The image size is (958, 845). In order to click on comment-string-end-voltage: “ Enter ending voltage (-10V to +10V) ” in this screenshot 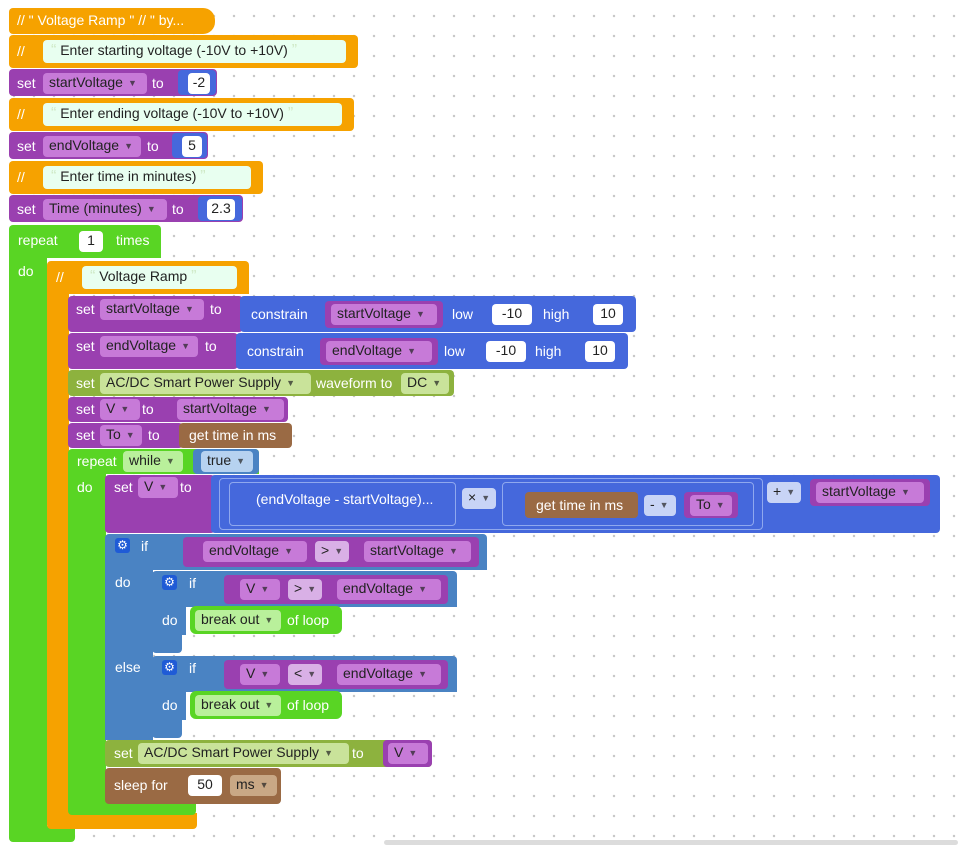, I will do `click(192, 114)`.